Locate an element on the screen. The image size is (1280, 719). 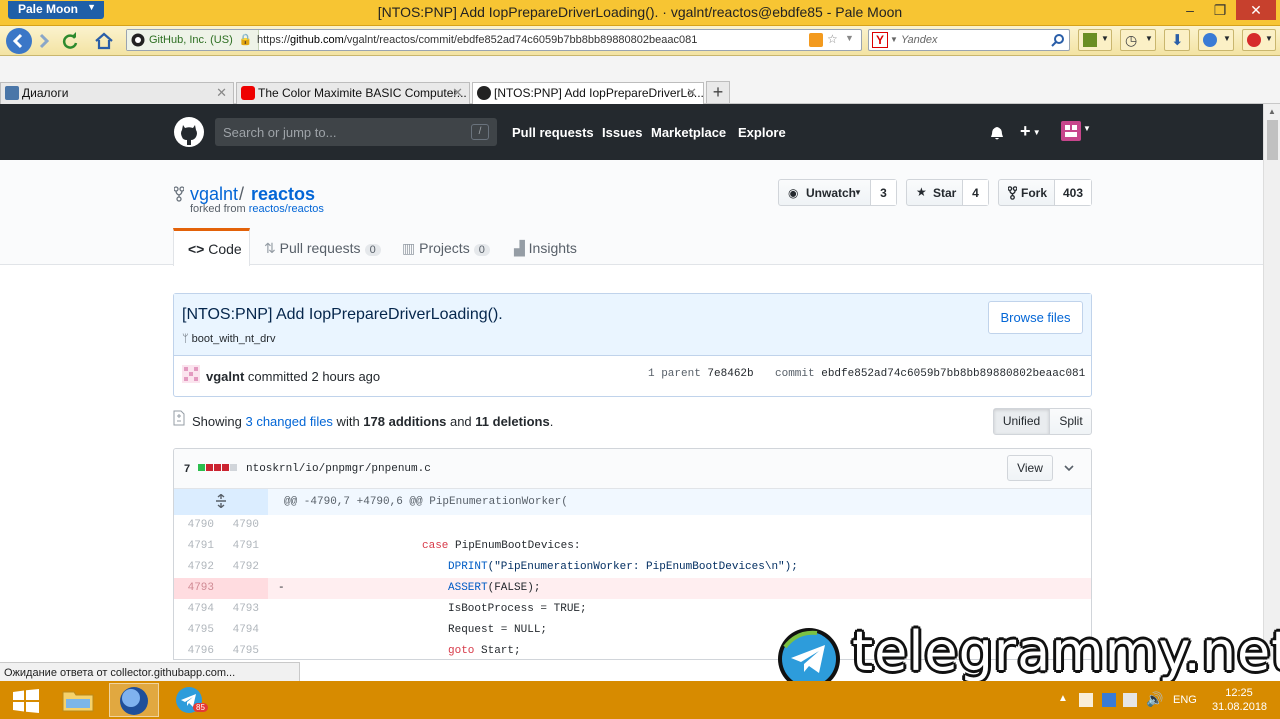
bookmarks-menu-button: ▼ is located at coordinates (1095, 40).